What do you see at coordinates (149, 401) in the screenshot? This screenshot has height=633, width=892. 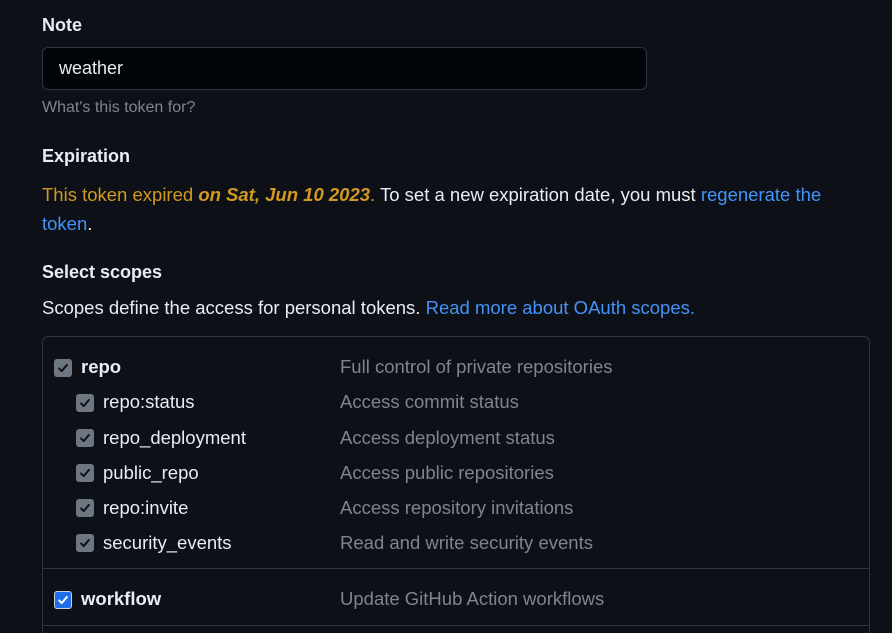 I see `scope-name-repo-status: repo:status` at bounding box center [149, 401].